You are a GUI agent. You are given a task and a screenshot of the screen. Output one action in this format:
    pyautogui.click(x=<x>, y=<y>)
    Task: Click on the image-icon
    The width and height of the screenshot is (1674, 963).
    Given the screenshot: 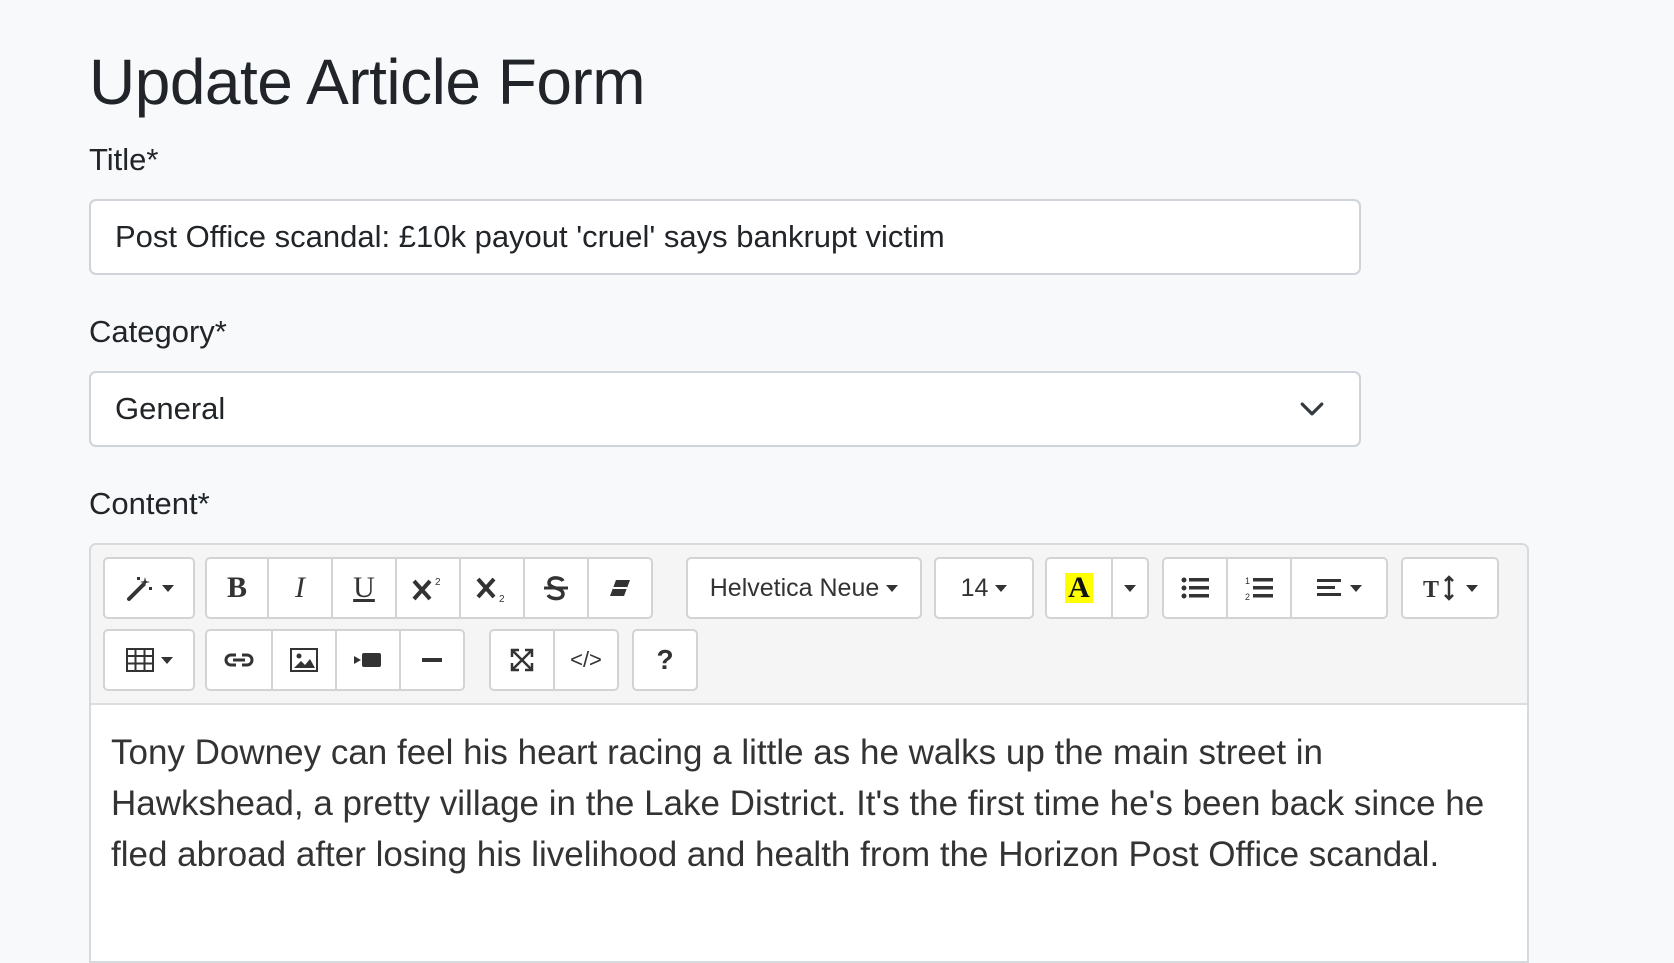 What is the action you would take?
    pyautogui.click(x=304, y=660)
    